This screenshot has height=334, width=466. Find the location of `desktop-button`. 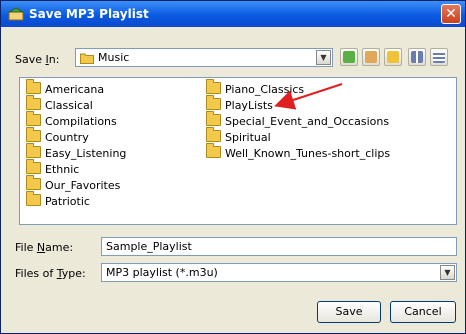

desktop-button is located at coordinates (371, 57).